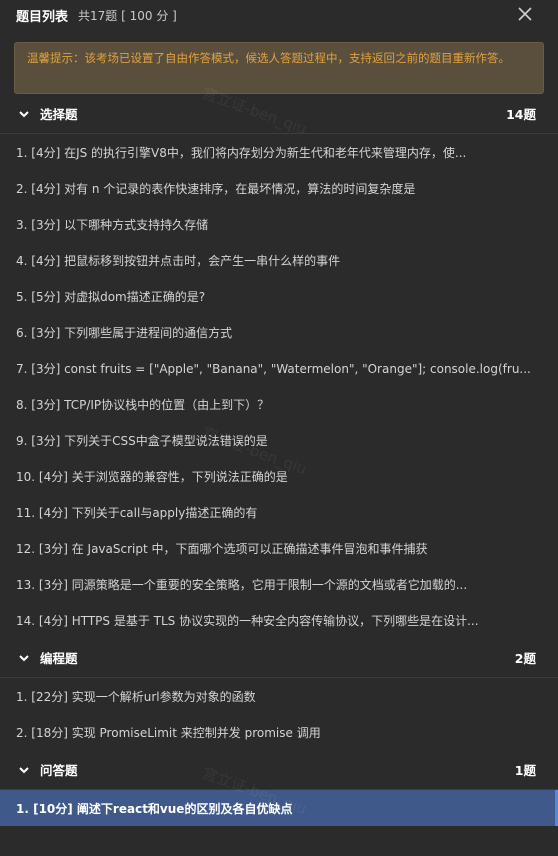  Describe the element at coordinates (279, 476) in the screenshot. I see `question-item: 10. [4分] 关于浏览器的兼容性，下列说法正确的是` at that location.